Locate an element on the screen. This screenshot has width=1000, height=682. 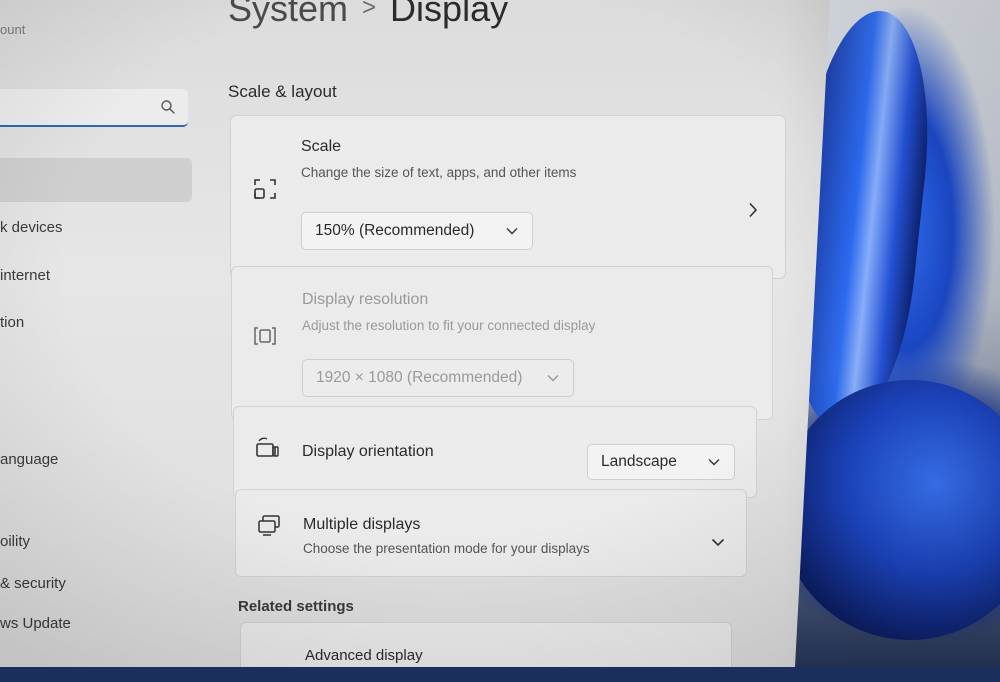
display-orientation-card: Display orientation Landscape is located at coordinates (495, 452).